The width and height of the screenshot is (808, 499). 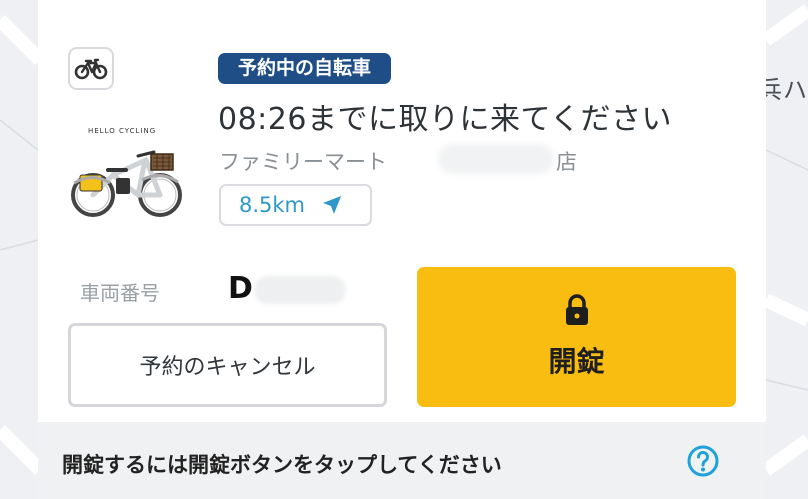 What do you see at coordinates (576, 309) in the screenshot?
I see `lock-icon` at bounding box center [576, 309].